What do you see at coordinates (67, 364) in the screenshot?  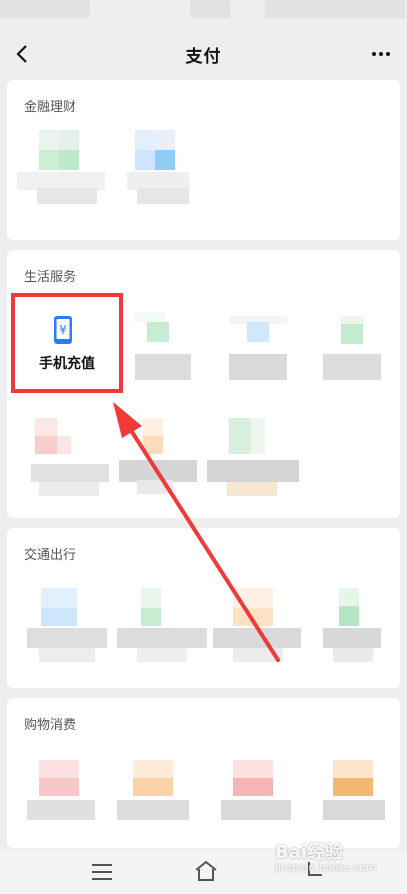 I see `mobile-top-up-label: 手机充值` at bounding box center [67, 364].